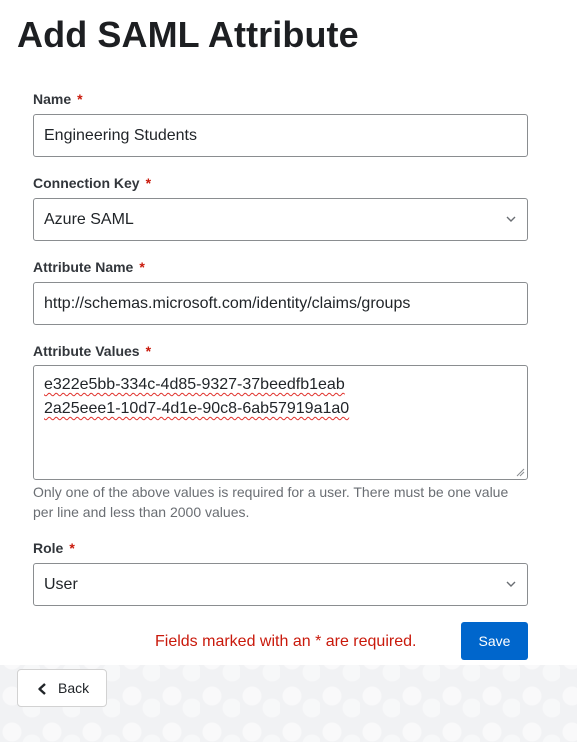  Describe the element at coordinates (120, 135) in the screenshot. I see `name-input-value: Engineering Students` at that location.